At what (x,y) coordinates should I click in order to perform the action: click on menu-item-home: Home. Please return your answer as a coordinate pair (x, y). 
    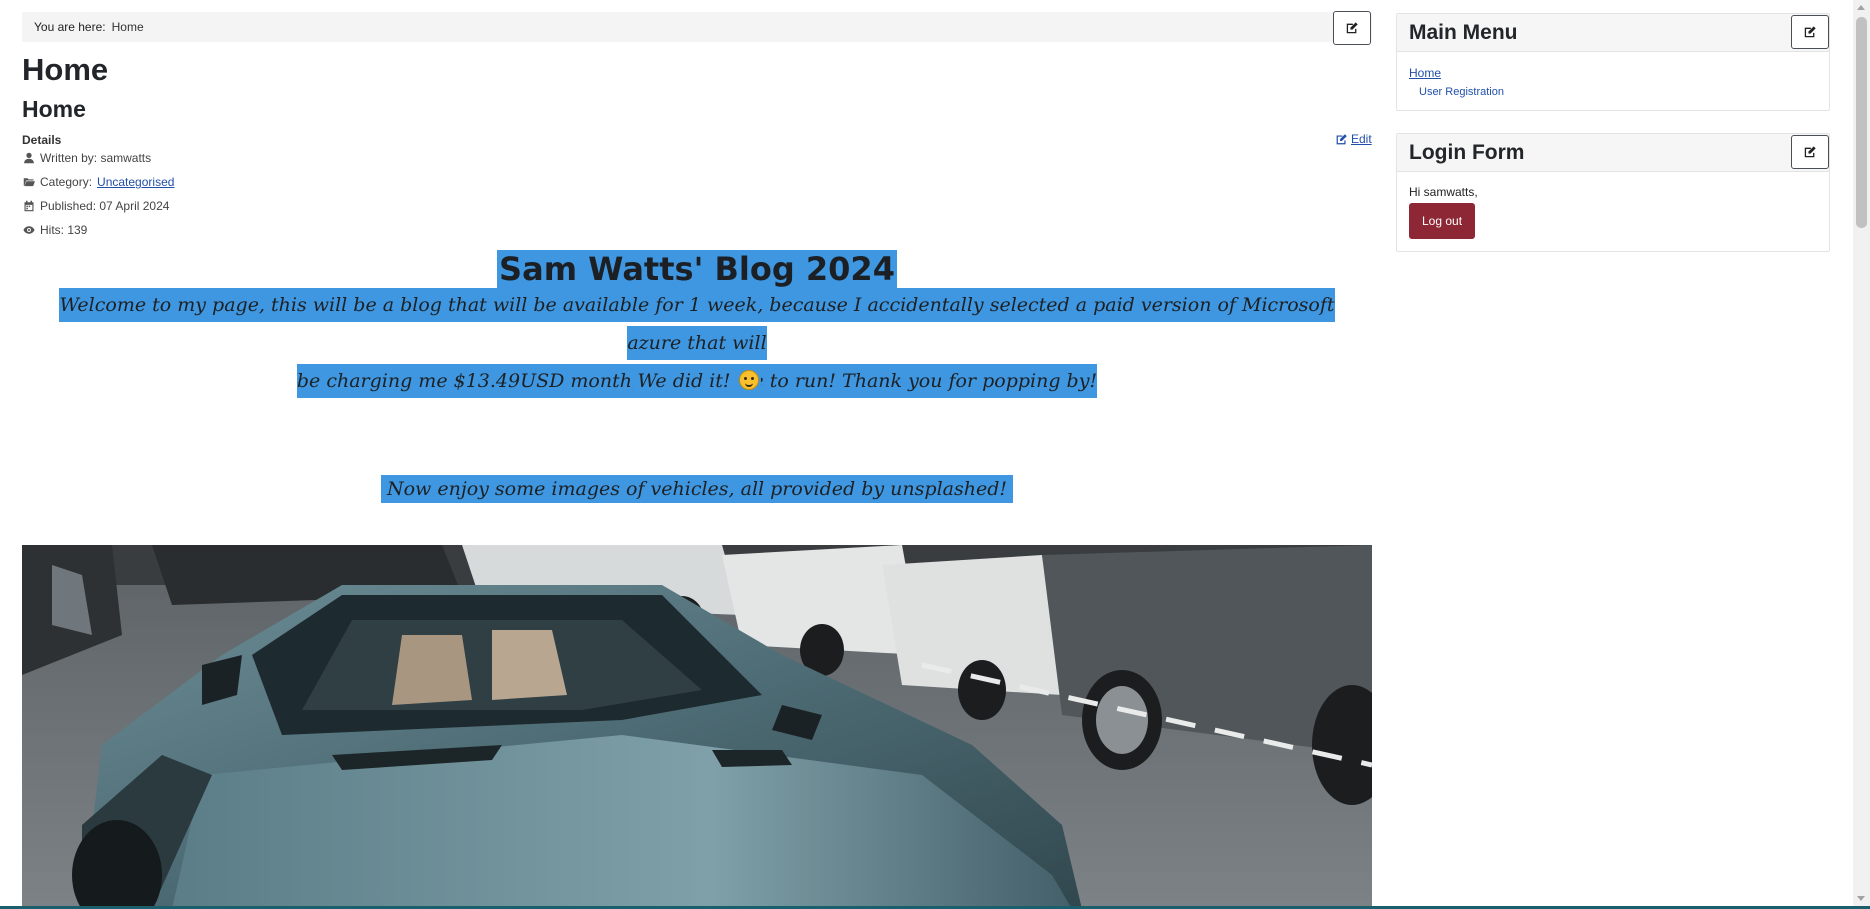
    Looking at the image, I should click on (1613, 73).